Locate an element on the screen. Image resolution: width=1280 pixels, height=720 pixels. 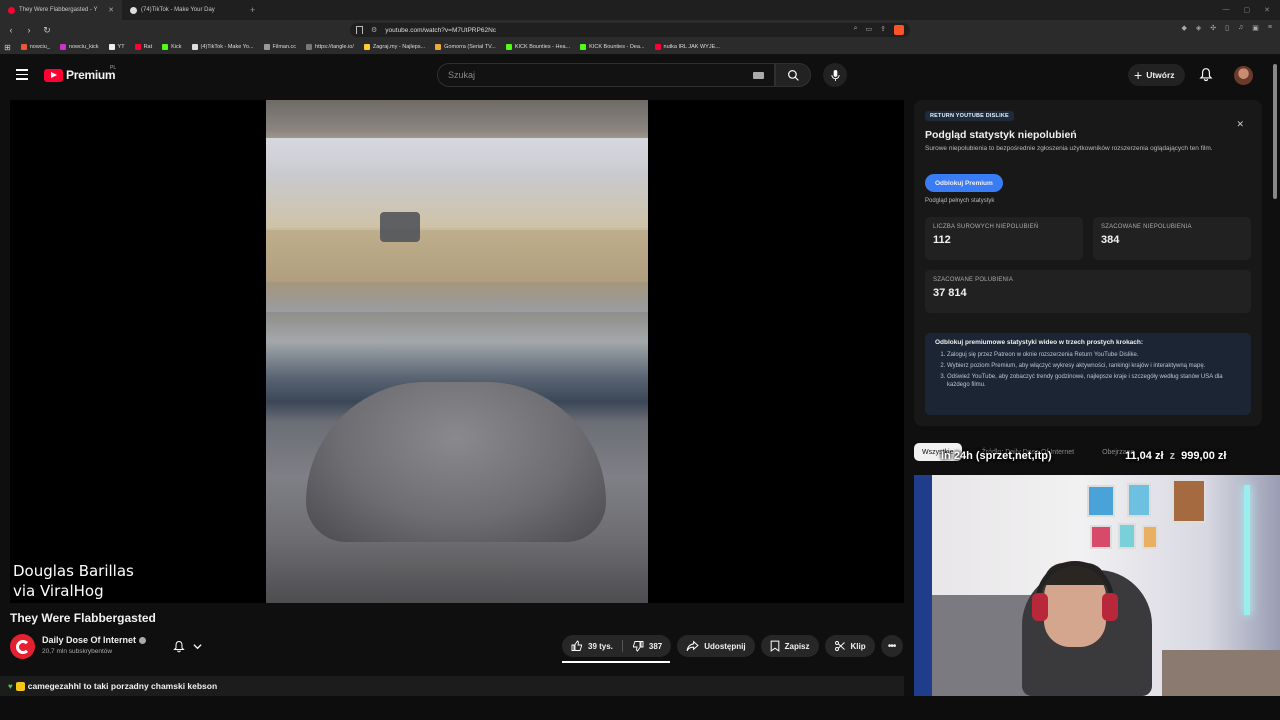
tiktok-favicon-icon is located at coordinates (133, 10).